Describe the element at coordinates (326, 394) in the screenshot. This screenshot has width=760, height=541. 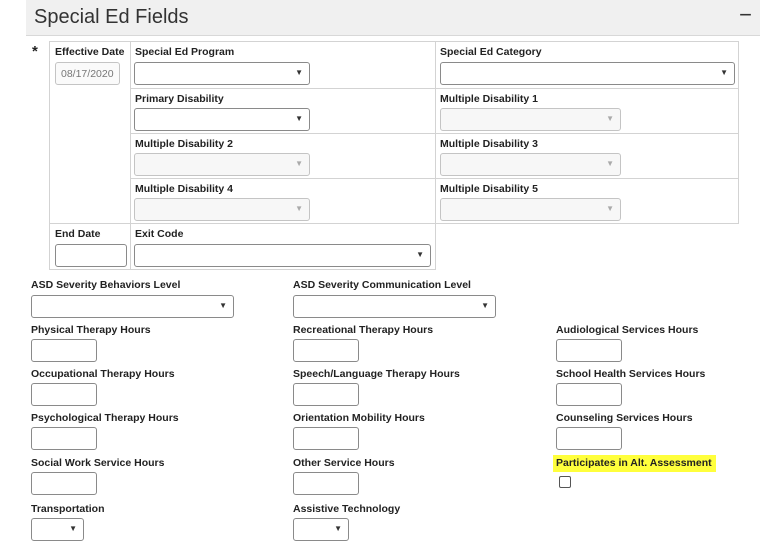
I see `speech-language-therapy-field` at that location.